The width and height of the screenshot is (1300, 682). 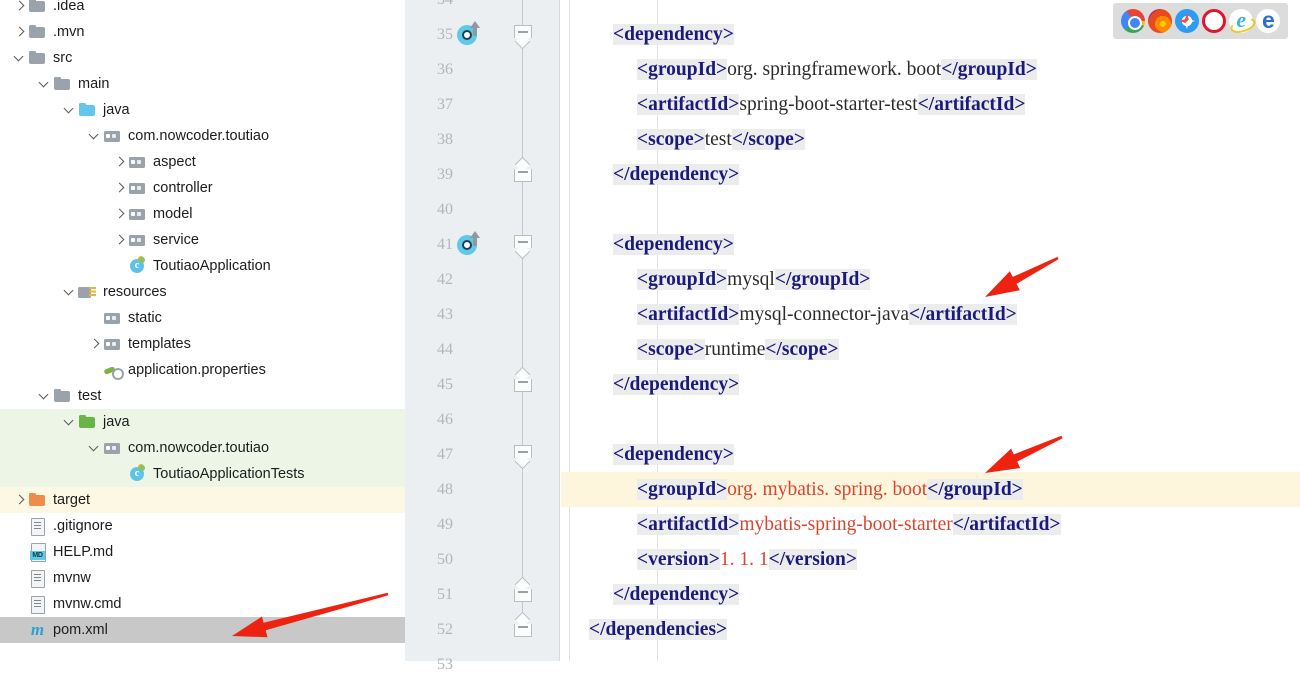 I want to click on tree-item-label: service, so click(x=176, y=240).